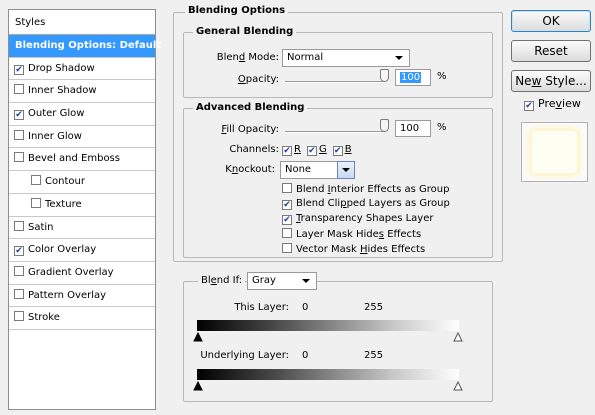 The image size is (595, 415). What do you see at coordinates (442, 127) in the screenshot?
I see `fill-opacity-unit: %` at bounding box center [442, 127].